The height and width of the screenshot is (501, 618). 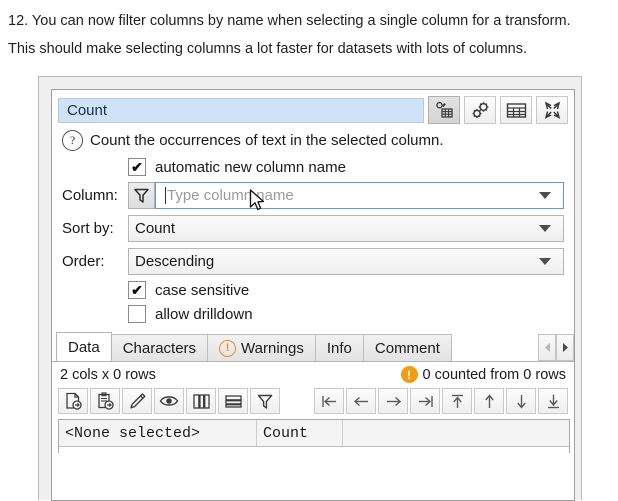 I want to click on edit-pencil-button, so click(x=137, y=401).